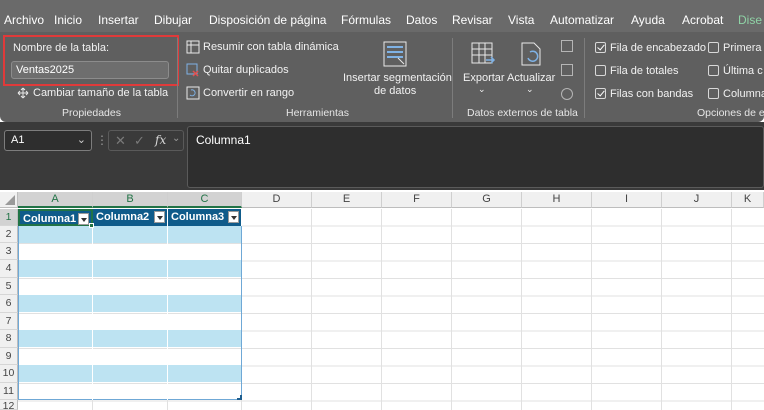  What do you see at coordinates (658, 48) in the screenshot?
I see `header-row-label: Fila de encabezado` at bounding box center [658, 48].